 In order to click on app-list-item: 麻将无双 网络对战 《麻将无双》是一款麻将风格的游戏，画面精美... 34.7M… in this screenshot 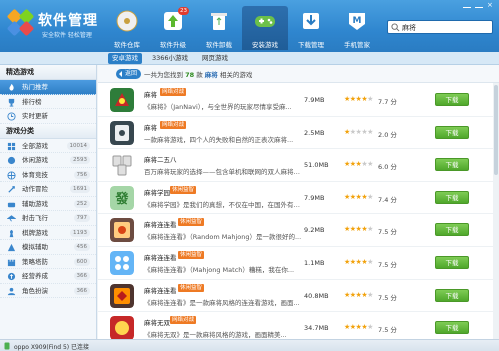, I will do `click(298, 325)`.